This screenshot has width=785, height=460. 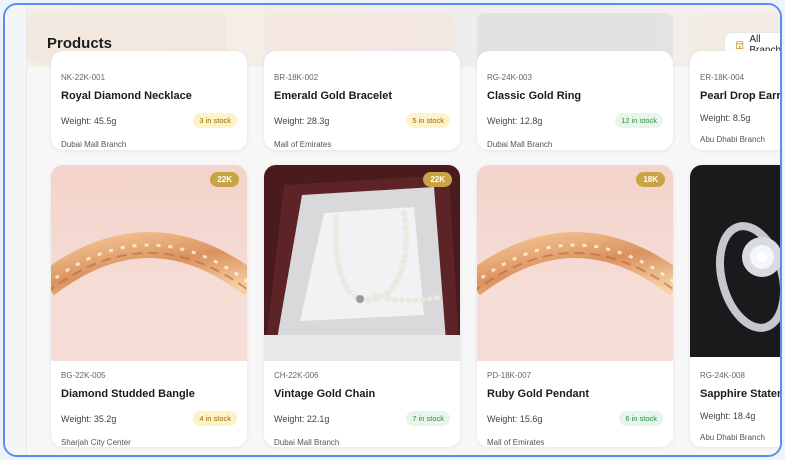 I want to click on product-name: Sapphire Statement Ring, so click(x=740, y=394).